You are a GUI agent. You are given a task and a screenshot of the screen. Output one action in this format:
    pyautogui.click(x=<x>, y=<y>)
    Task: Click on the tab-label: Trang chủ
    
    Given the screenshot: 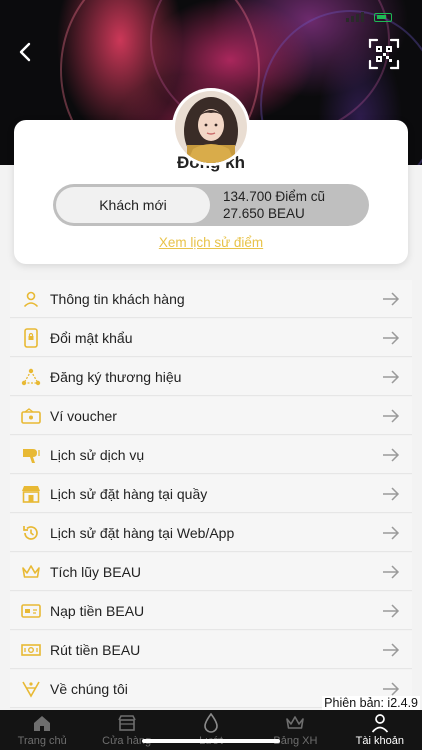 What is the action you would take?
    pyautogui.click(x=42, y=741)
    